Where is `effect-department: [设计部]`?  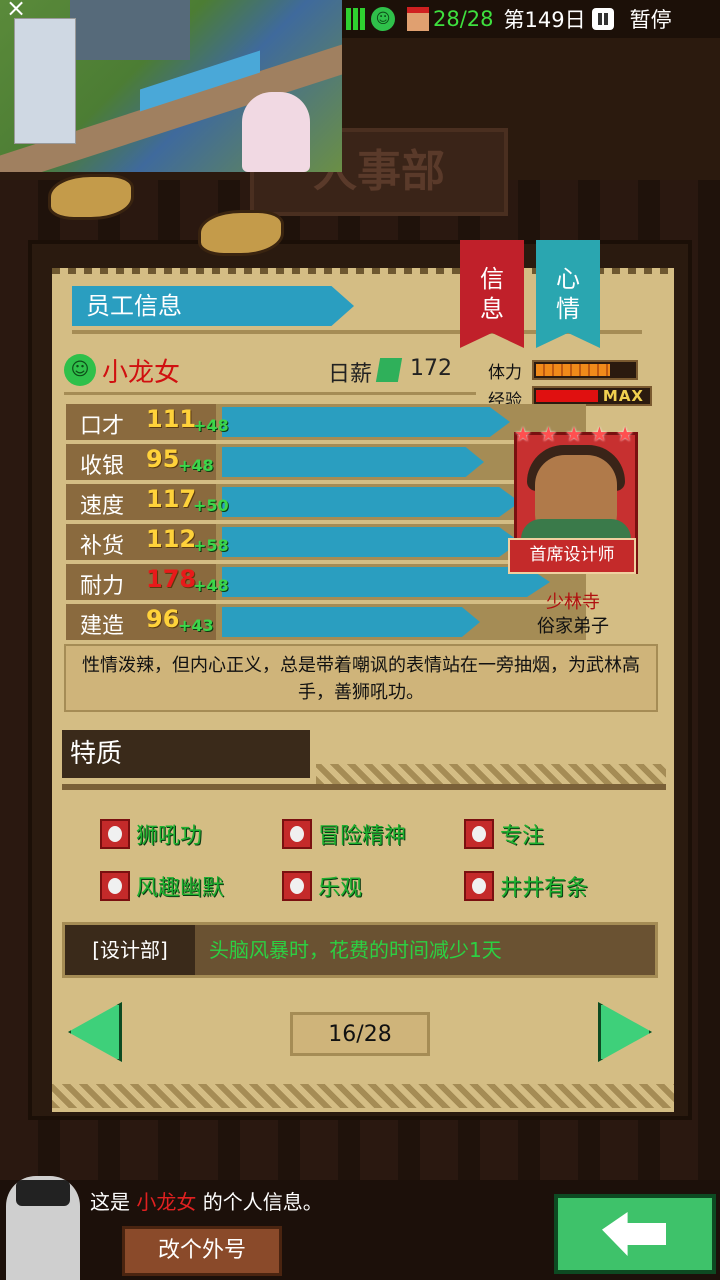 effect-department: [设计部] is located at coordinates (130, 950).